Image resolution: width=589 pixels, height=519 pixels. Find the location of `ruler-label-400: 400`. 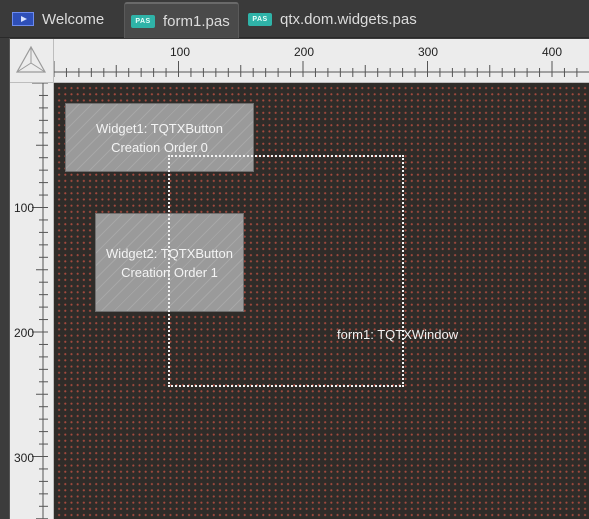

ruler-label-400: 400 is located at coordinates (552, 52).